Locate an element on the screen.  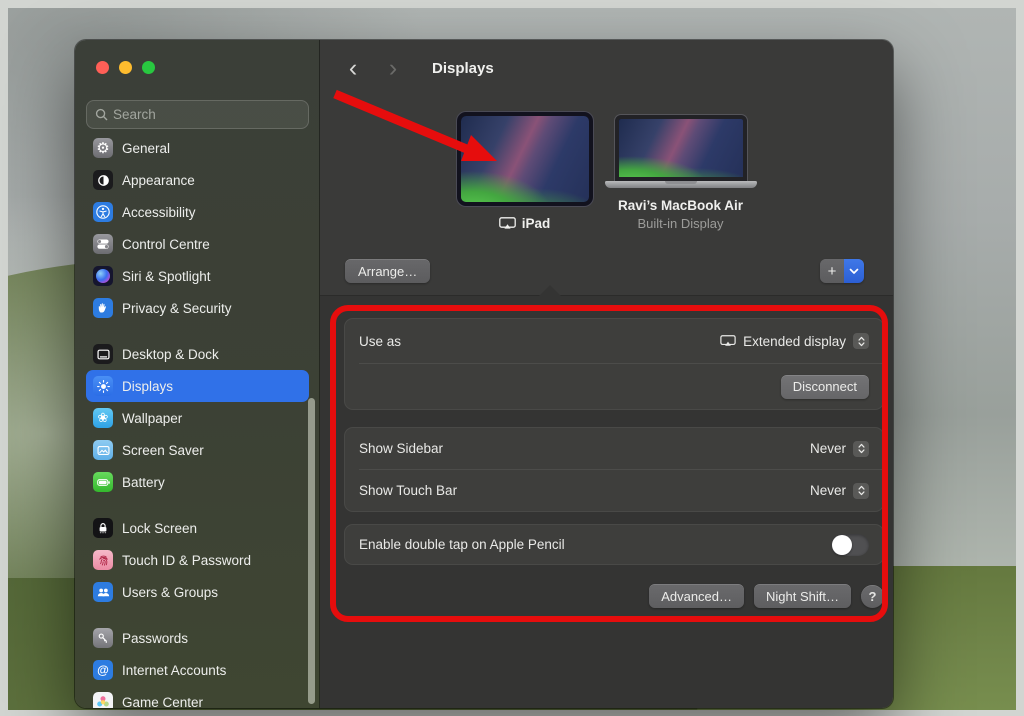
chevron-left-icon: ‹ is located at coordinates (353, 67).